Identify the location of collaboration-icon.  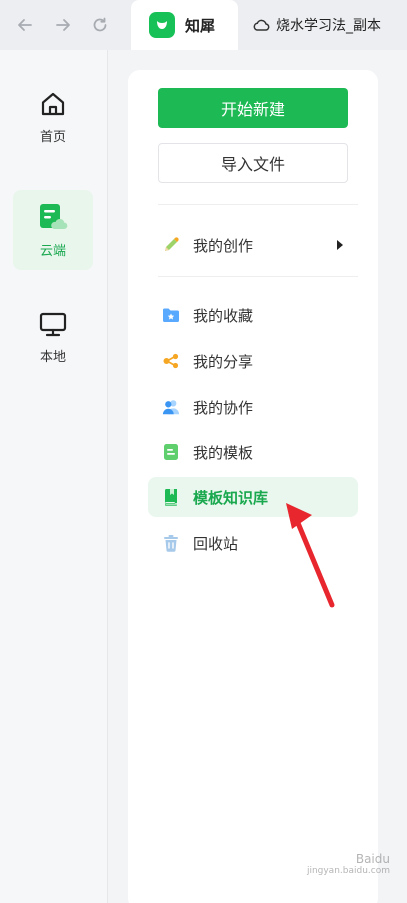
(171, 407).